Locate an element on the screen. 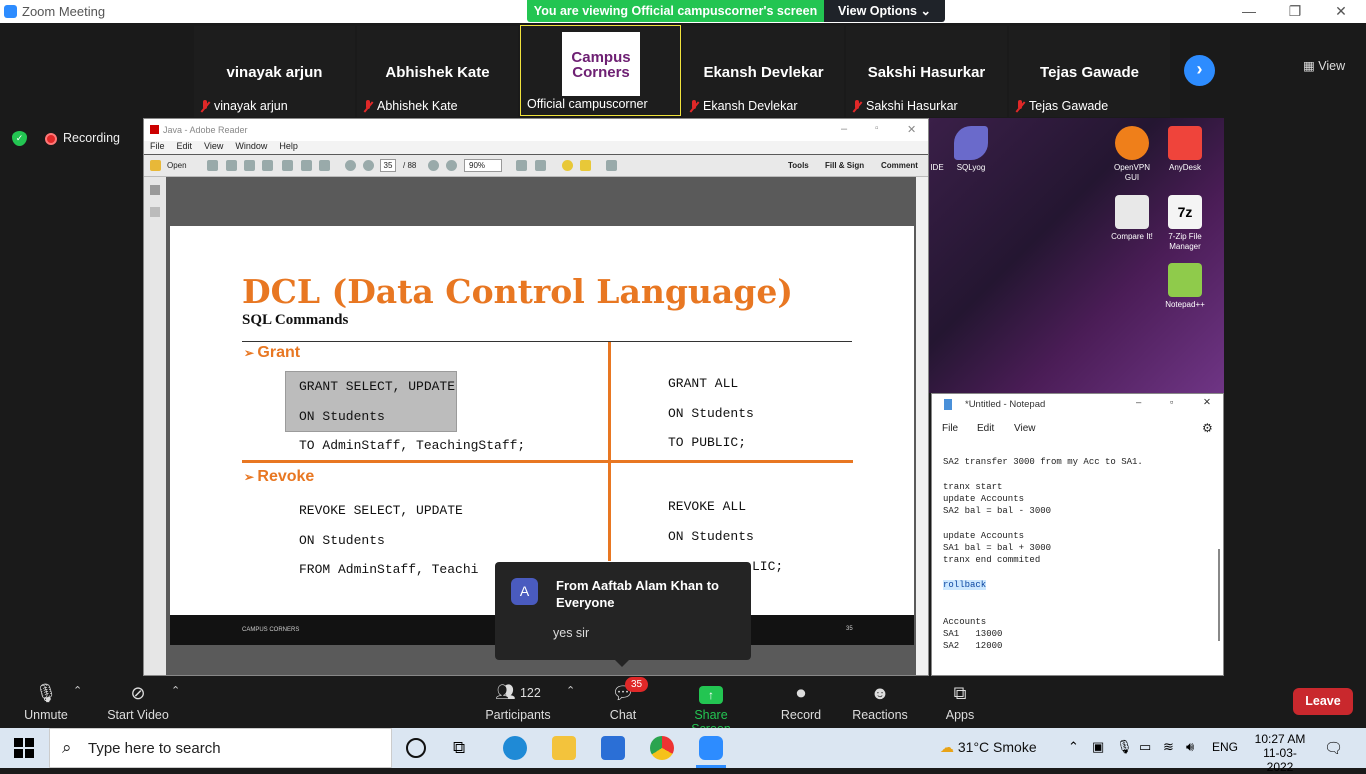  notepad-minimize-button: – is located at coordinates (1138, 402).